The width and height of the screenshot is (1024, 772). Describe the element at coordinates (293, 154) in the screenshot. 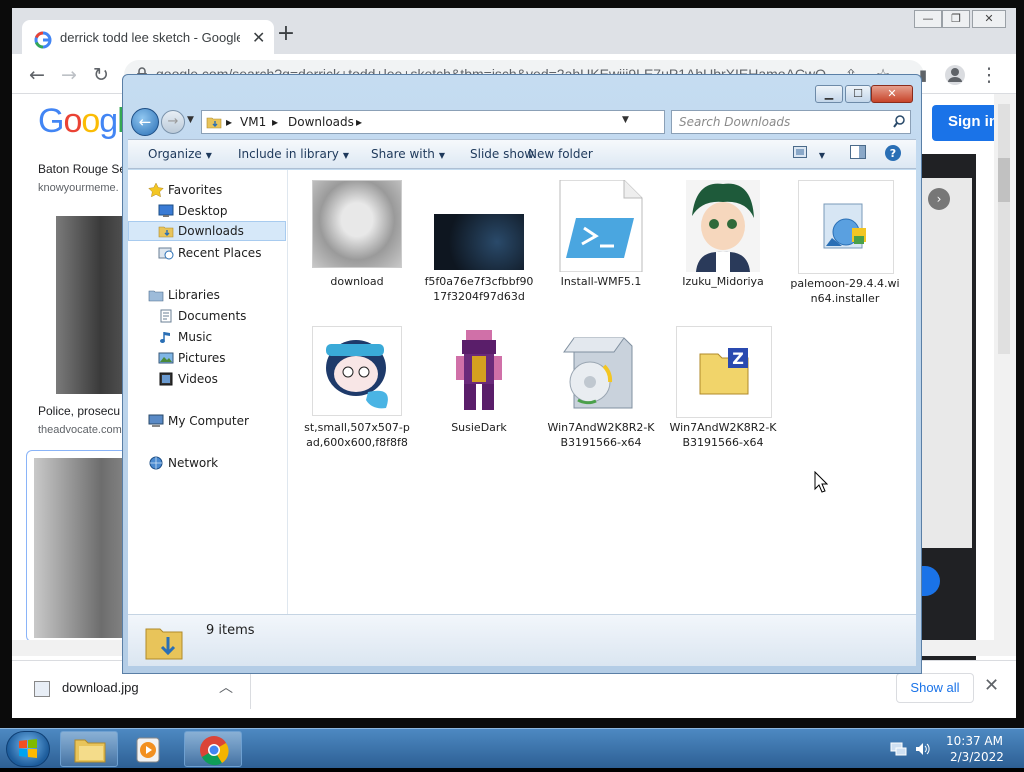

I see `include-in-library-menu: Include in library ▼` at that location.